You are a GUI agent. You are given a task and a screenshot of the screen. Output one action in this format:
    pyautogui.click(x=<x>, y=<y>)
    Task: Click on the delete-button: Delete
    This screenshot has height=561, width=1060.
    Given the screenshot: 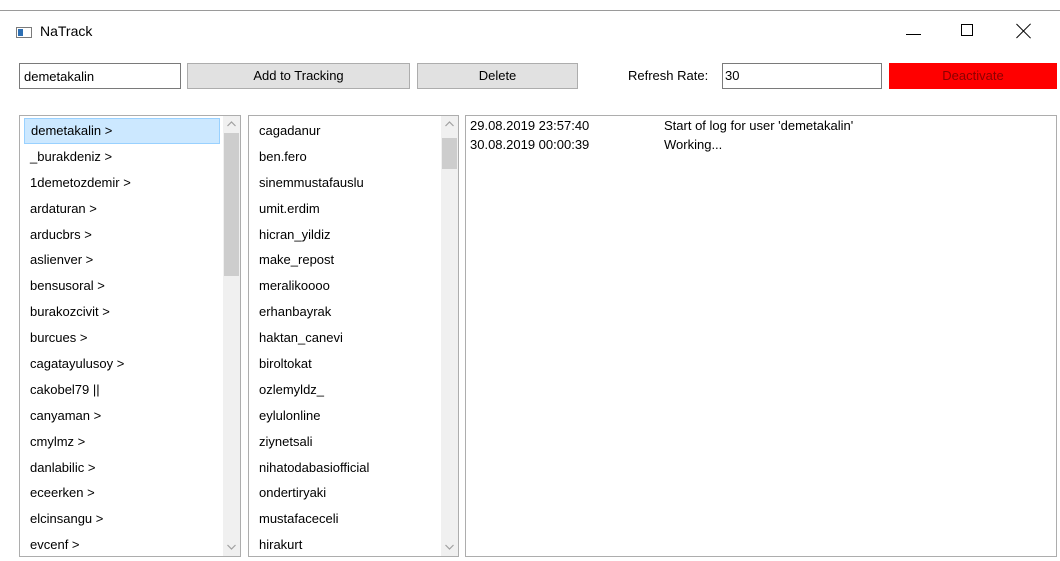 What is the action you would take?
    pyautogui.click(x=497, y=76)
    